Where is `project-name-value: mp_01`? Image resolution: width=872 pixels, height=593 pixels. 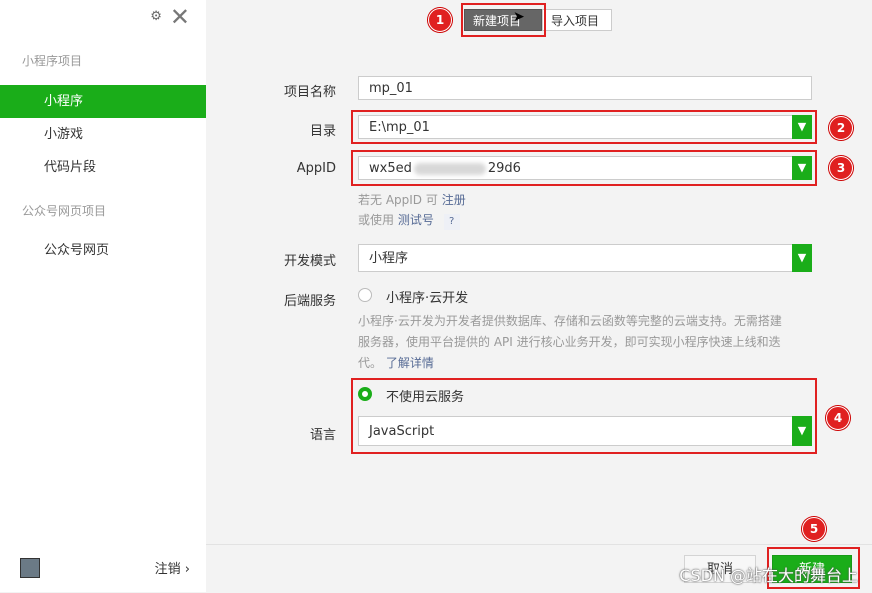 project-name-value: mp_01 is located at coordinates (391, 88).